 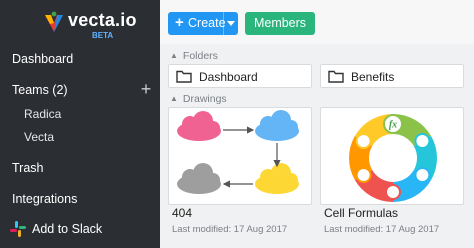 What do you see at coordinates (42, 59) in the screenshot?
I see `sidebar-item-dashboard: Dashboard` at bounding box center [42, 59].